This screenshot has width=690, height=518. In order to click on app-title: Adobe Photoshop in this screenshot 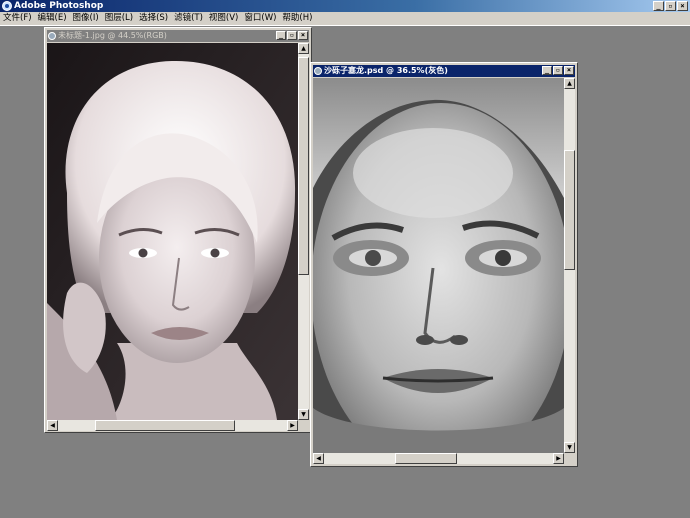, I will do `click(59, 6)`.